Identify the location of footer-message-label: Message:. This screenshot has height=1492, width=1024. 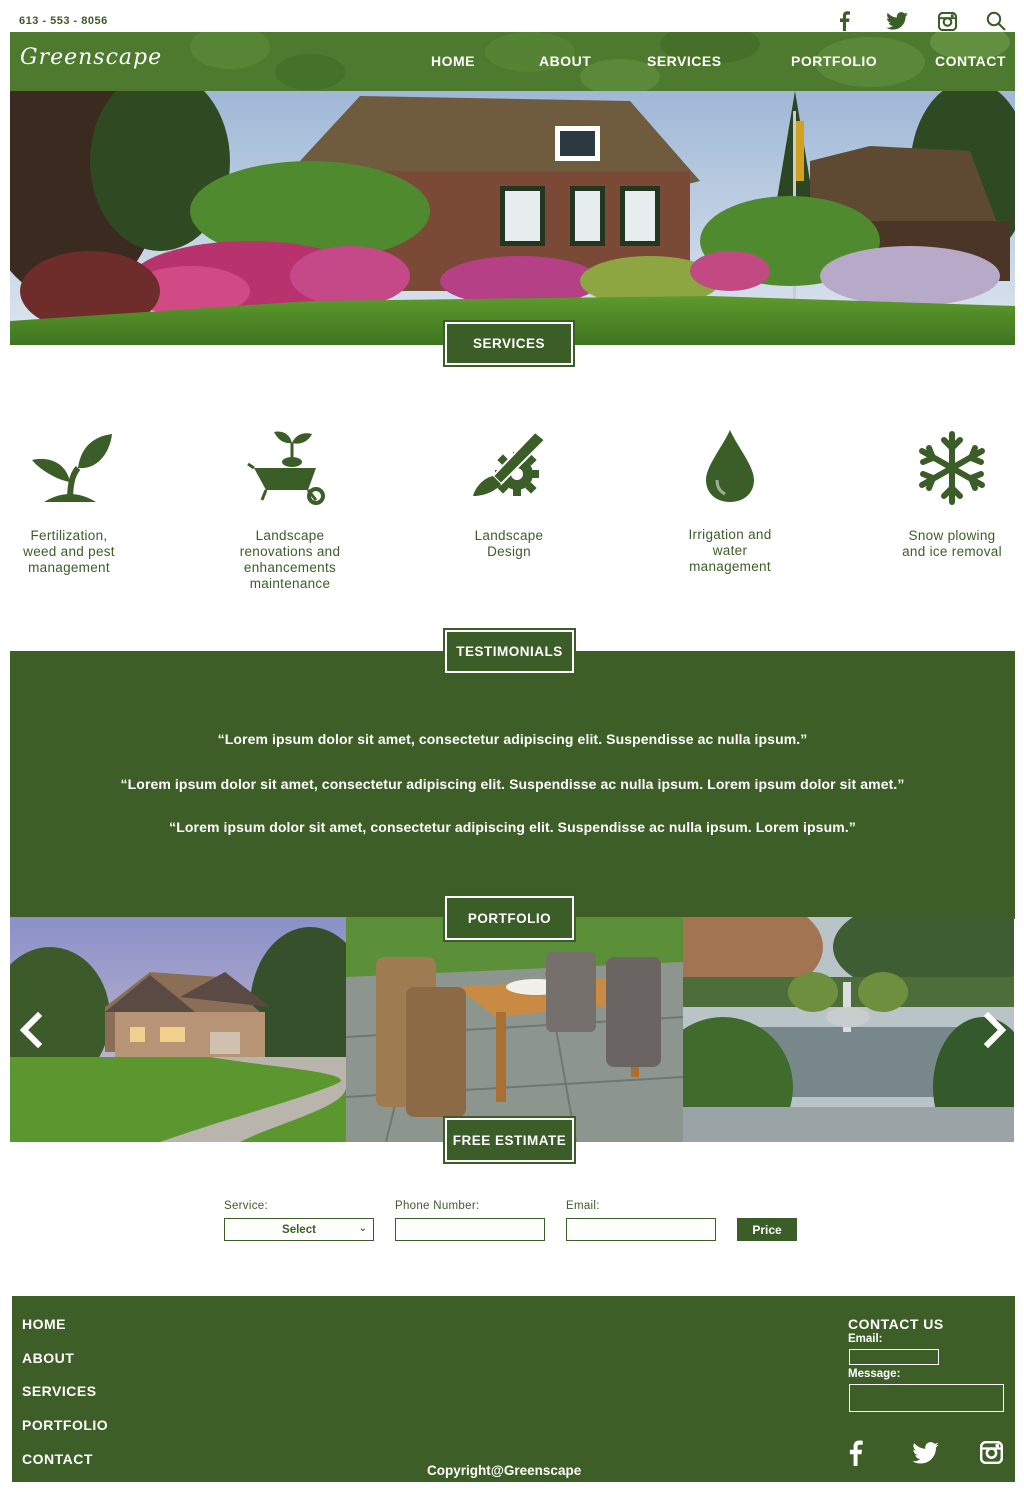
(874, 1374).